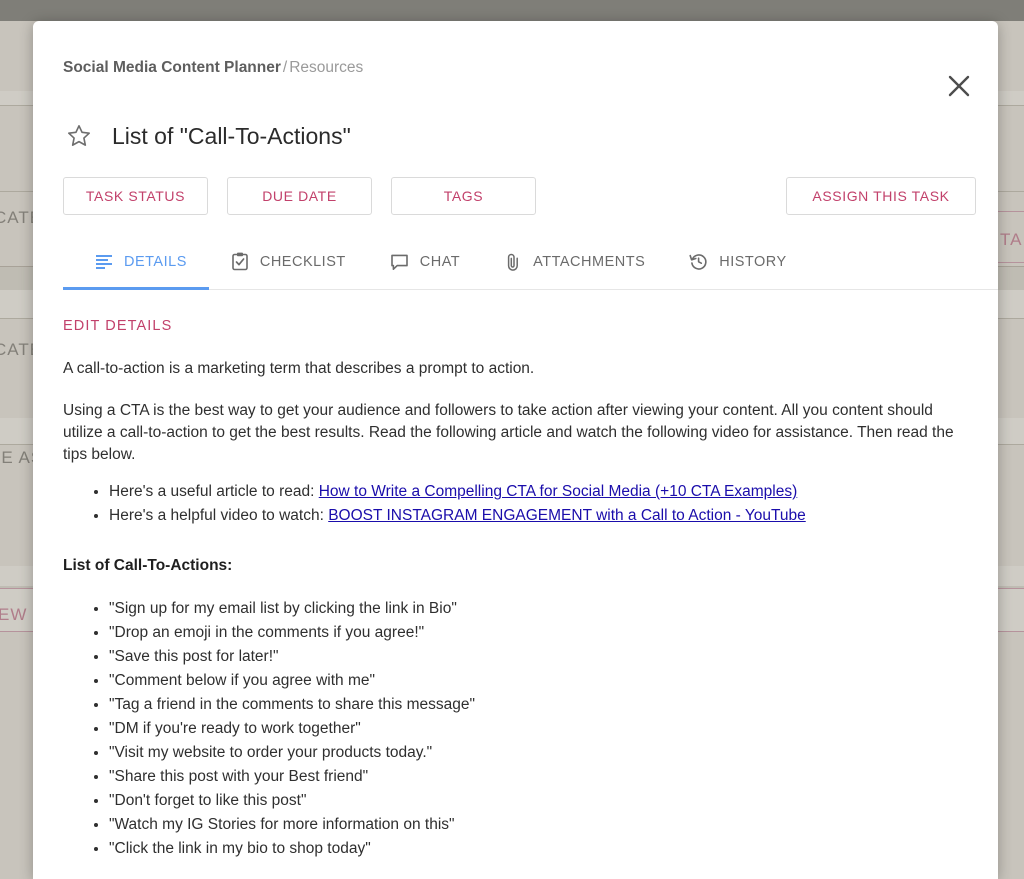  What do you see at coordinates (538, 681) in the screenshot?
I see `list-item: "Comment below if you agree with me"` at bounding box center [538, 681].